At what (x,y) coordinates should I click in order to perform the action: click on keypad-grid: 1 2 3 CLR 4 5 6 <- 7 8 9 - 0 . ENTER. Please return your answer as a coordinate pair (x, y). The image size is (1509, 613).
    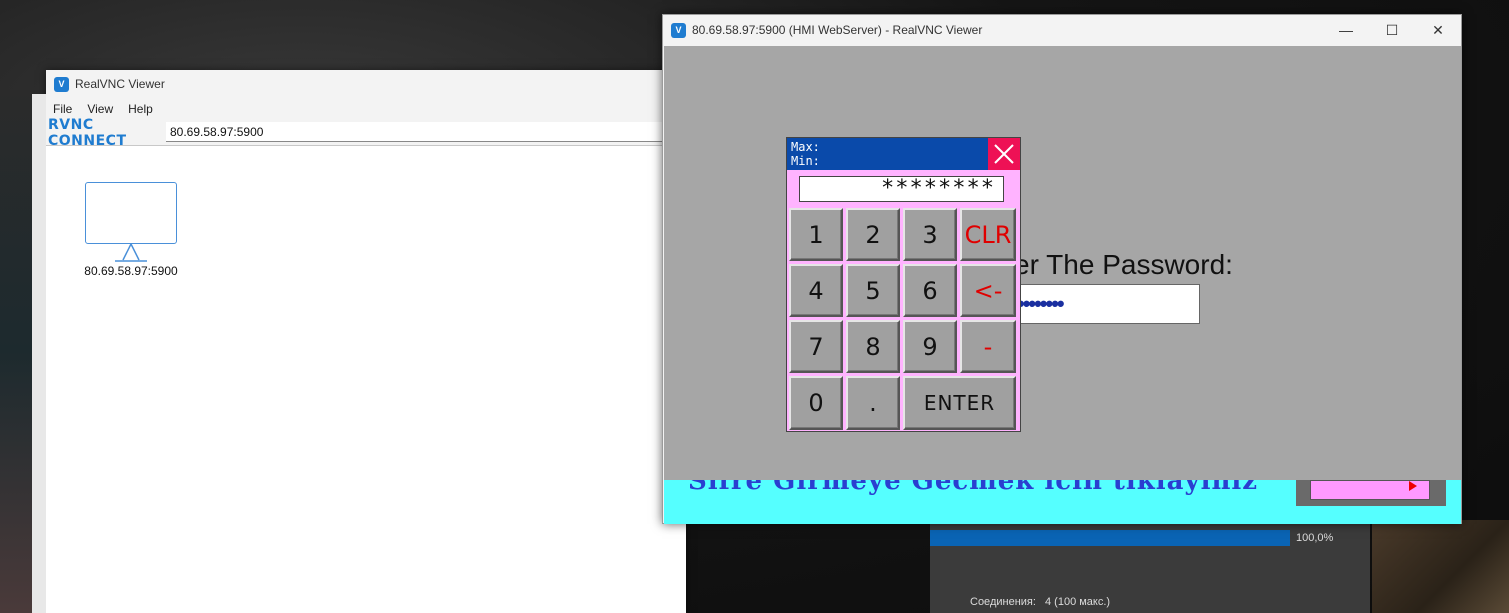
    Looking at the image, I should click on (903, 319).